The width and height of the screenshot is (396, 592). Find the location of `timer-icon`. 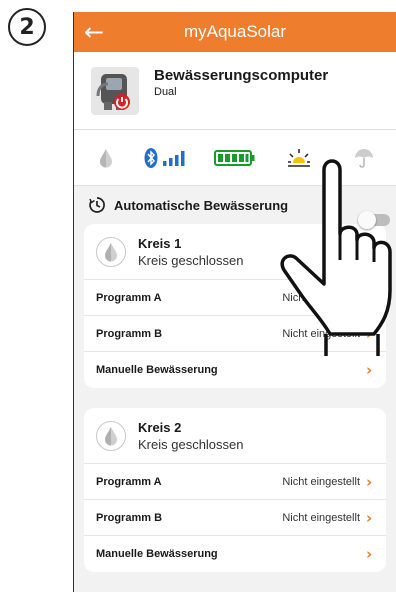

timer-icon is located at coordinates (97, 205).